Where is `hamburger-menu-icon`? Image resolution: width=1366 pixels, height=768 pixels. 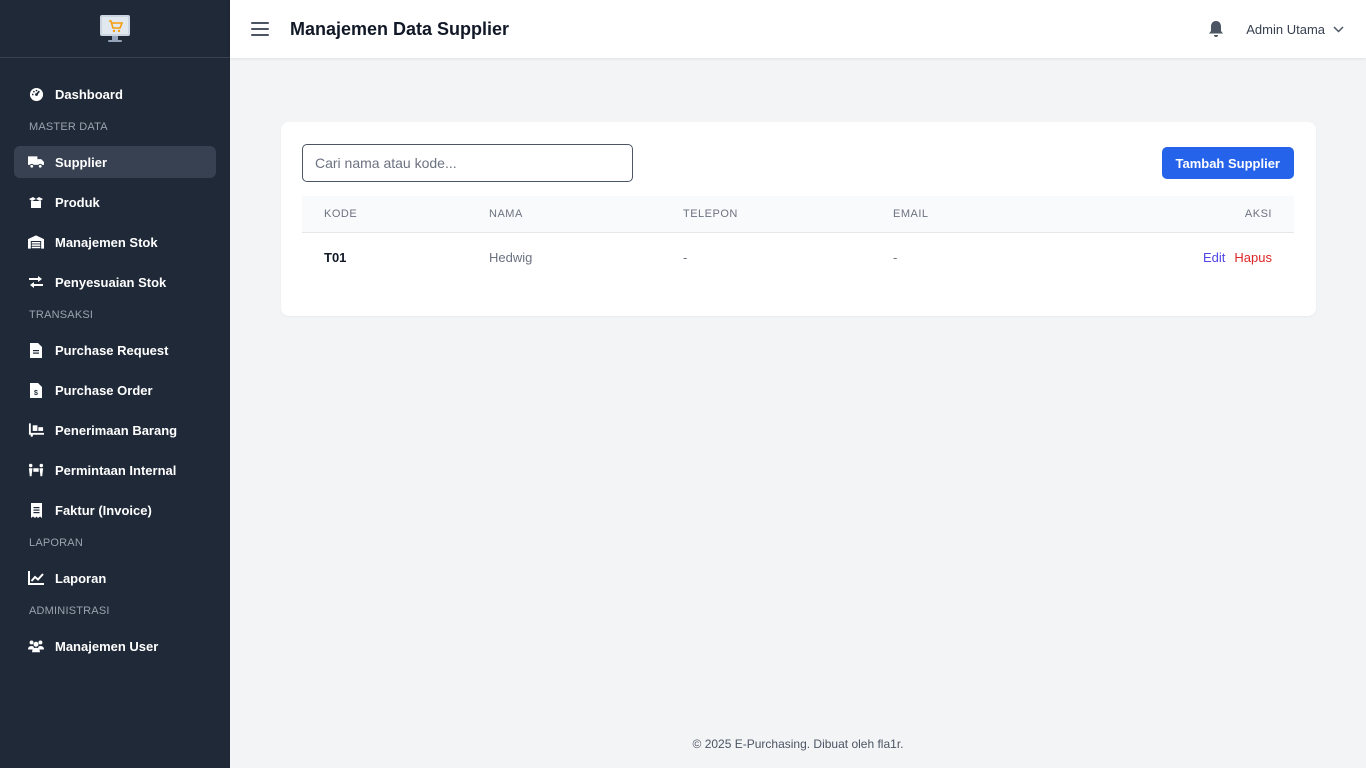
hamburger-menu-icon is located at coordinates (260, 29).